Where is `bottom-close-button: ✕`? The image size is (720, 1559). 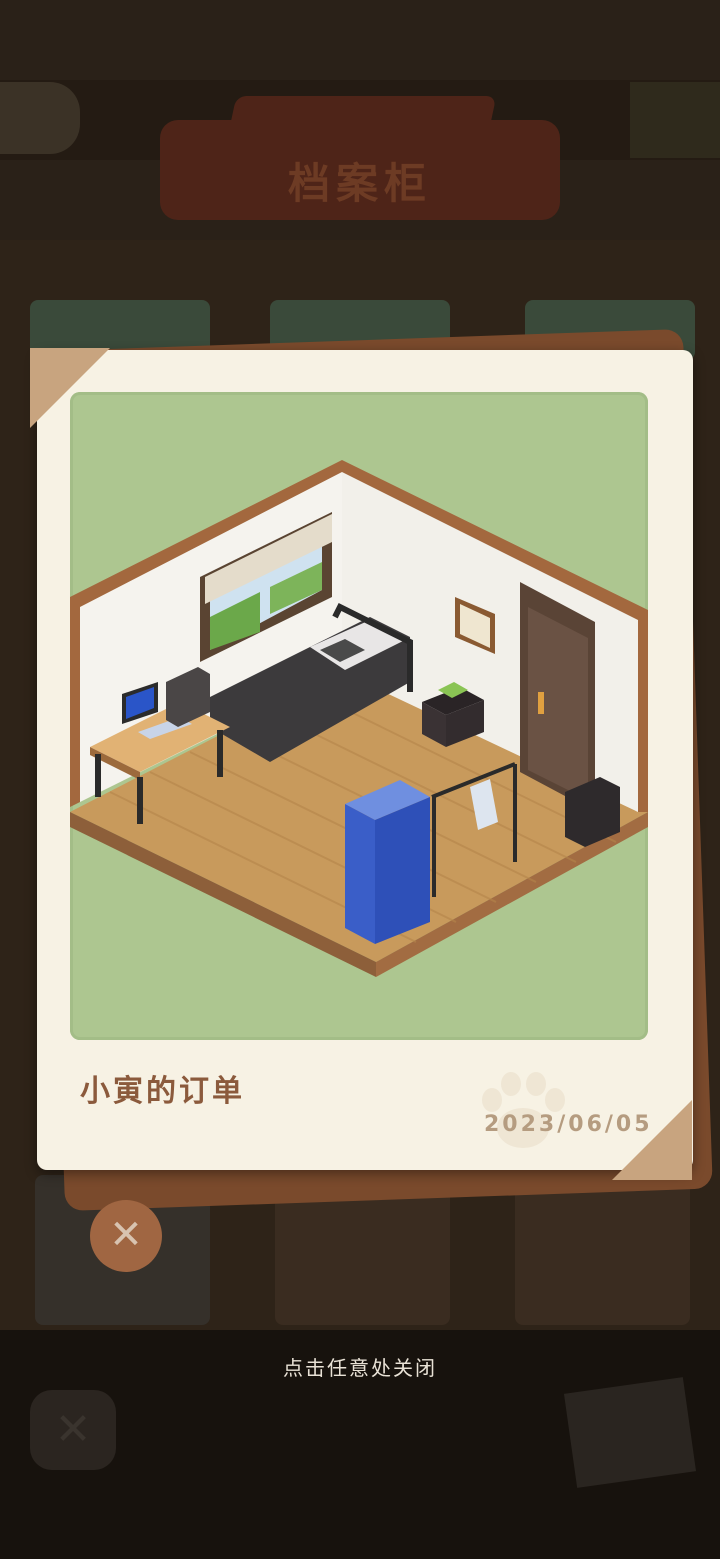
bottom-close-button: ✕ is located at coordinates (73, 1430).